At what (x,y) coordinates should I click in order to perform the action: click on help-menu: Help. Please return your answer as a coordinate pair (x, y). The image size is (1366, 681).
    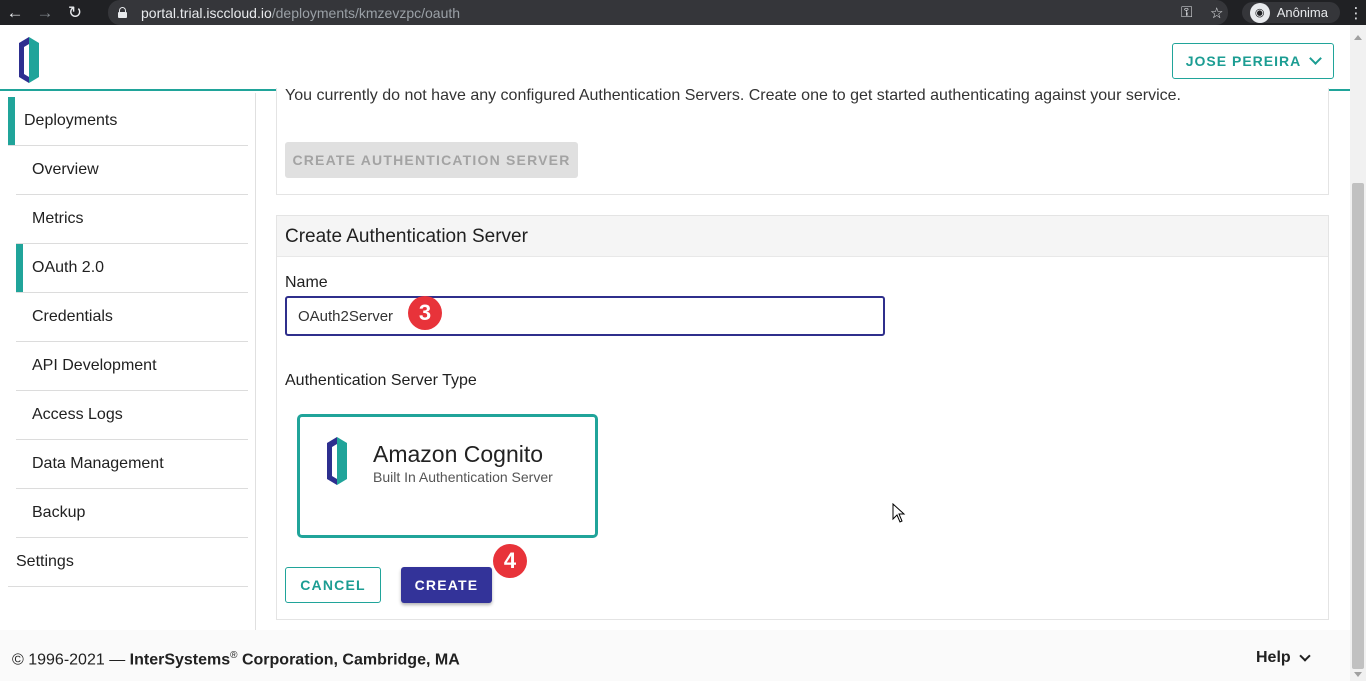
    Looking at the image, I should click on (1283, 658).